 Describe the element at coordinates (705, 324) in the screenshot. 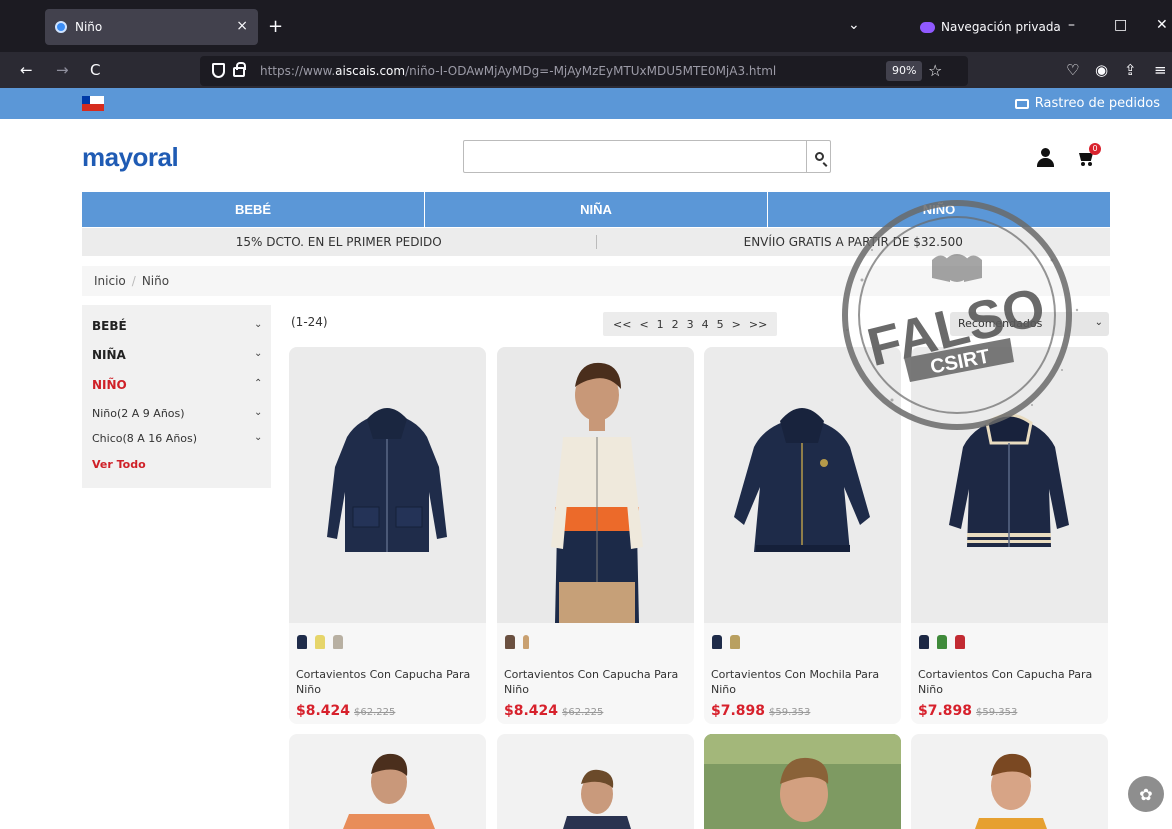

I see `page-4: 4` at that location.